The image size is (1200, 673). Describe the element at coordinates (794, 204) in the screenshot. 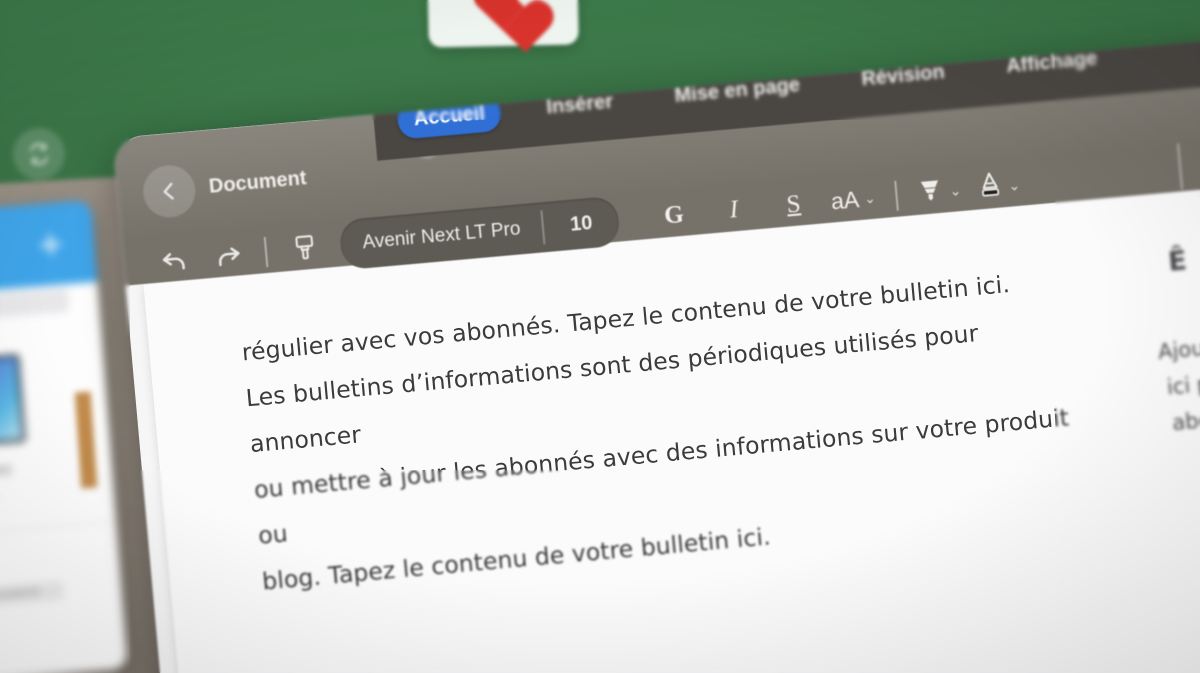

I see `underline-button: S` at that location.